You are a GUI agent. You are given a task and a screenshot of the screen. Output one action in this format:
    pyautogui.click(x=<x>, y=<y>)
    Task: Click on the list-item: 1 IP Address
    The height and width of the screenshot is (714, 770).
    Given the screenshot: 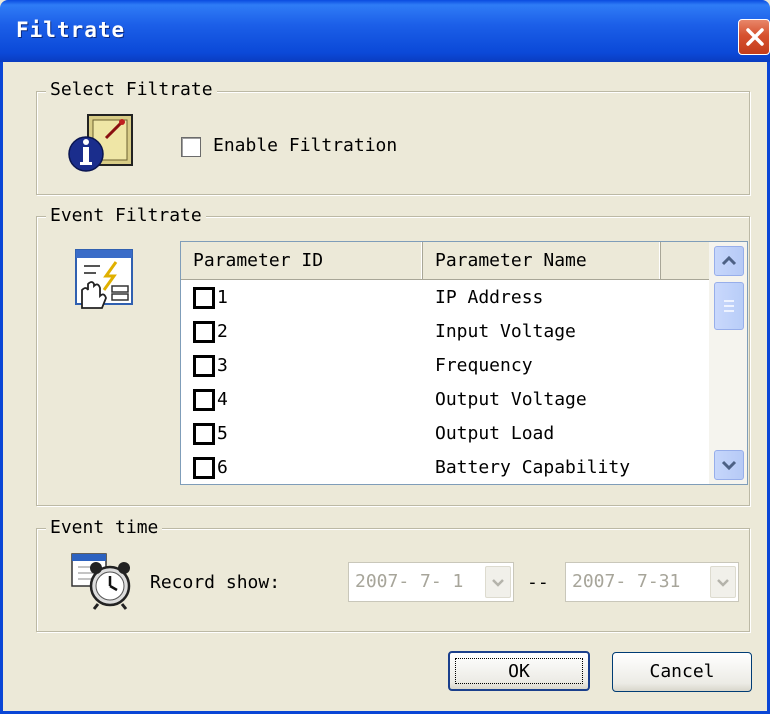 What is the action you would take?
    pyautogui.click(x=445, y=299)
    